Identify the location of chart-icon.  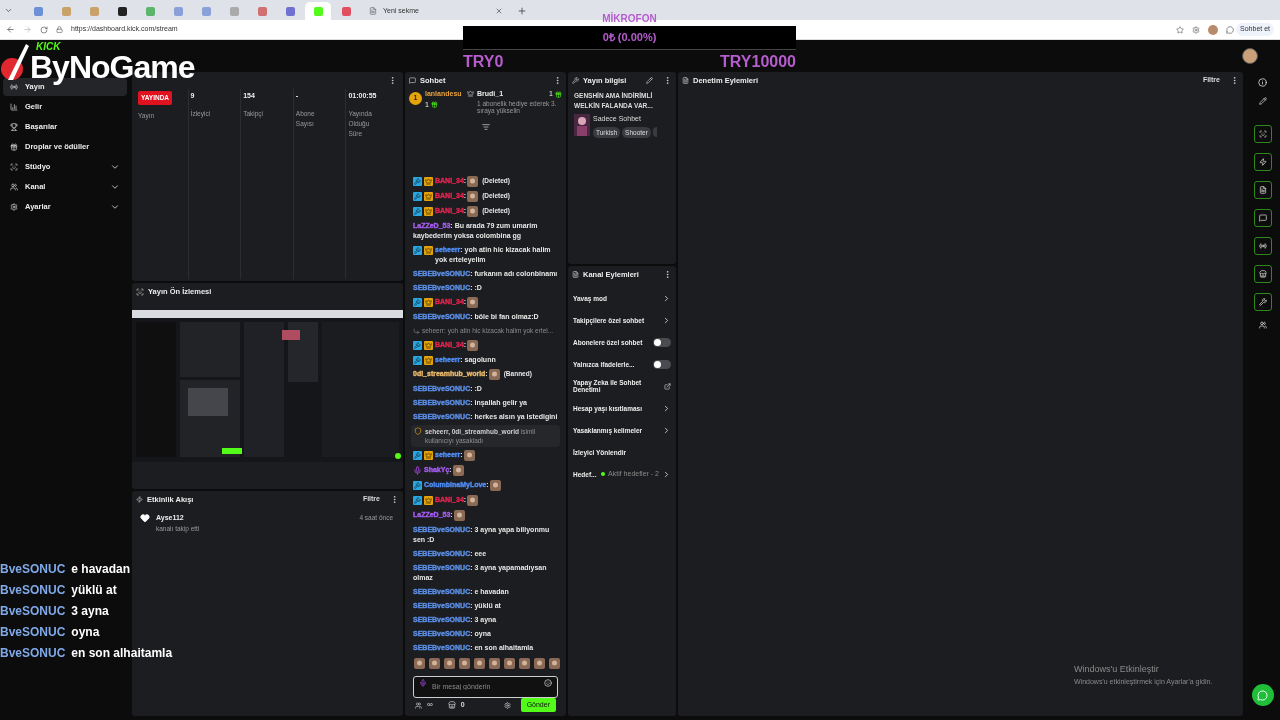
(14, 107).